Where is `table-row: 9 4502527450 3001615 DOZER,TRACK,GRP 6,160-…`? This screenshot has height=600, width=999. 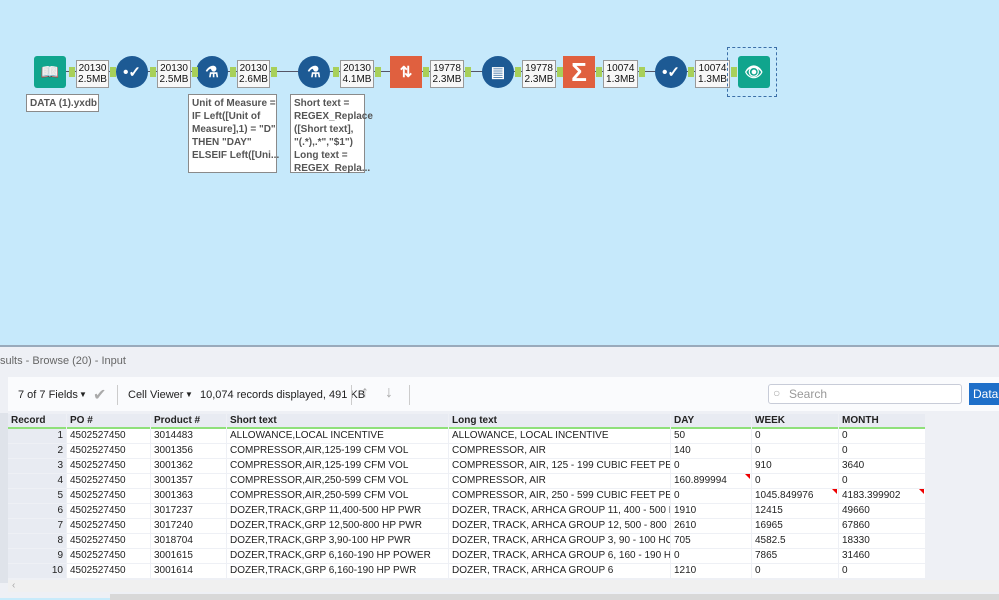 table-row: 9 4502527450 3001615 DOZER,TRACK,GRP 6,160-… is located at coordinates (467, 556).